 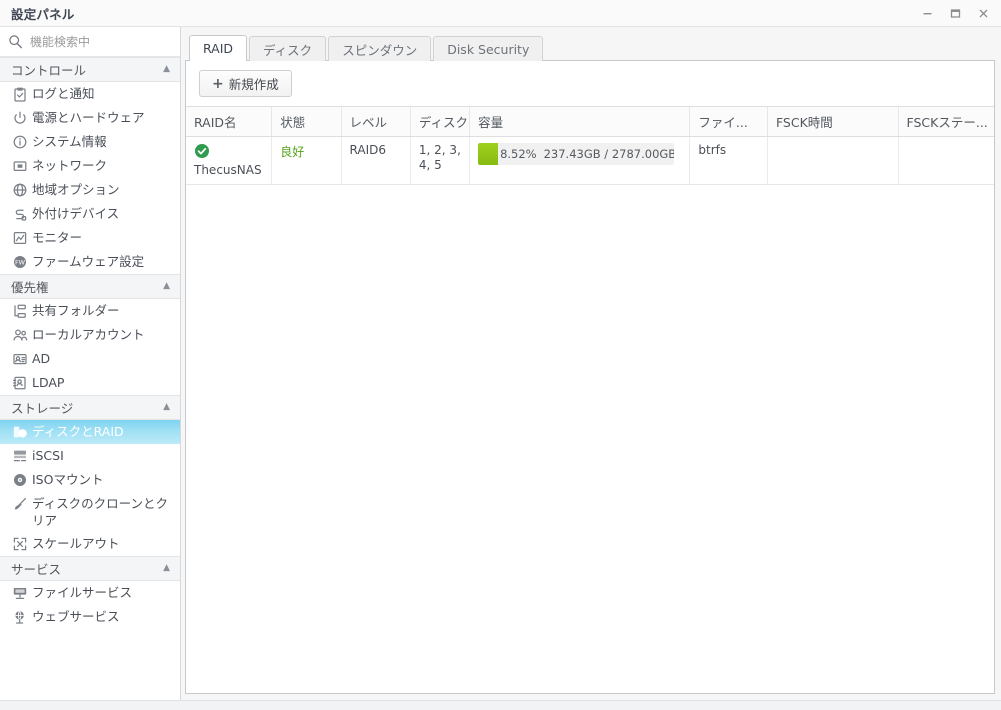 What do you see at coordinates (90, 407) in the screenshot?
I see `sidebar-section-header: ストレージ ▲` at bounding box center [90, 407].